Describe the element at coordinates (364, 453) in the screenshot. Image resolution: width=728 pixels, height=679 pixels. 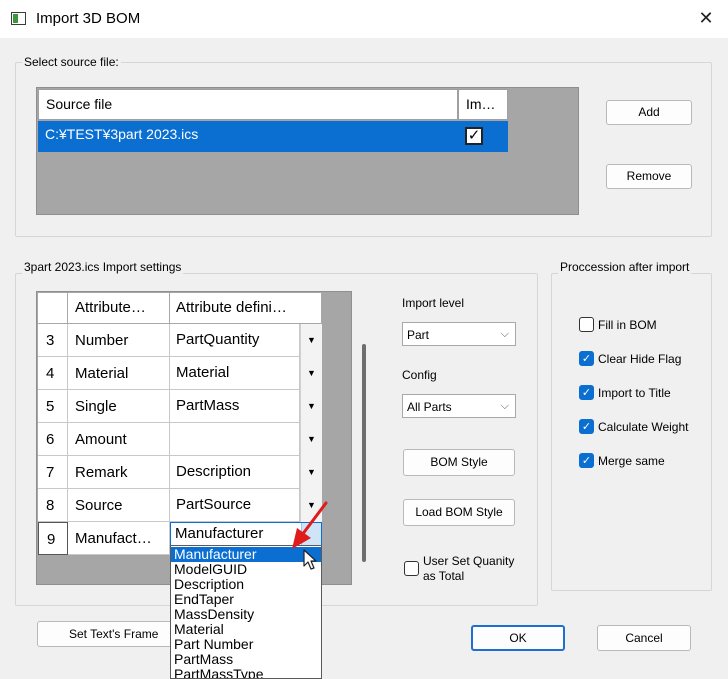
I see `table-scrollbar` at that location.